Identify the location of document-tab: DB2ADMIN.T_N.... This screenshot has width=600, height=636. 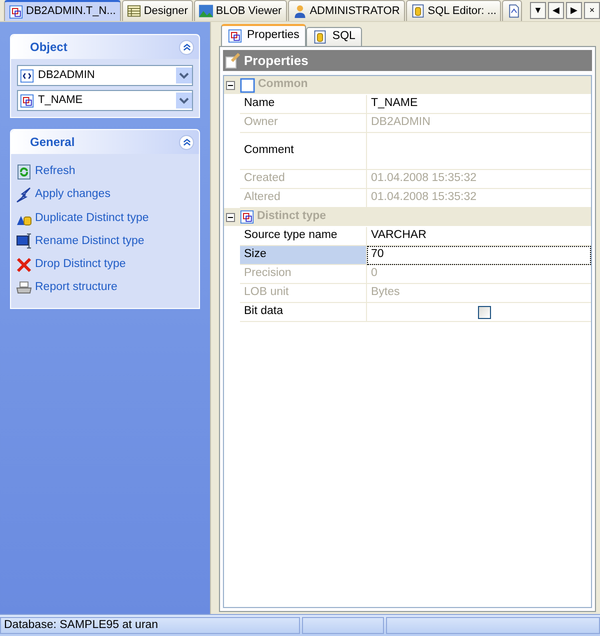
(62, 10).